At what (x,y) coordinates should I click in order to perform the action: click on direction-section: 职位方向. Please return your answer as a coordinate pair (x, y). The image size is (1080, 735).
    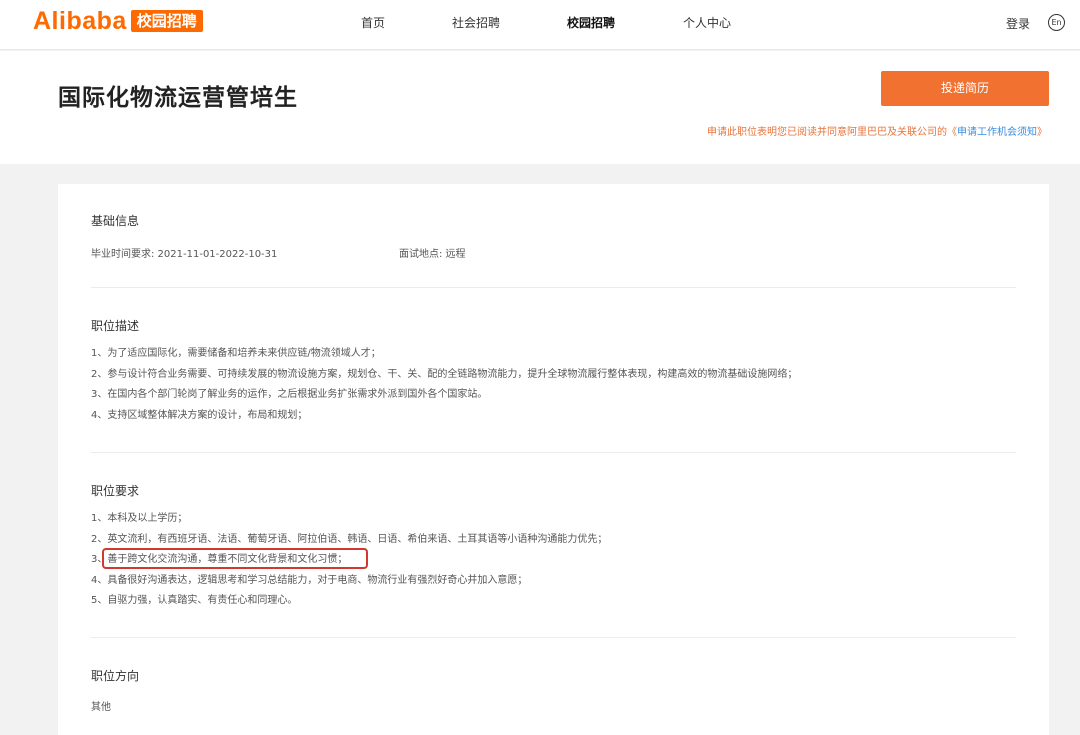
    Looking at the image, I should click on (553, 675).